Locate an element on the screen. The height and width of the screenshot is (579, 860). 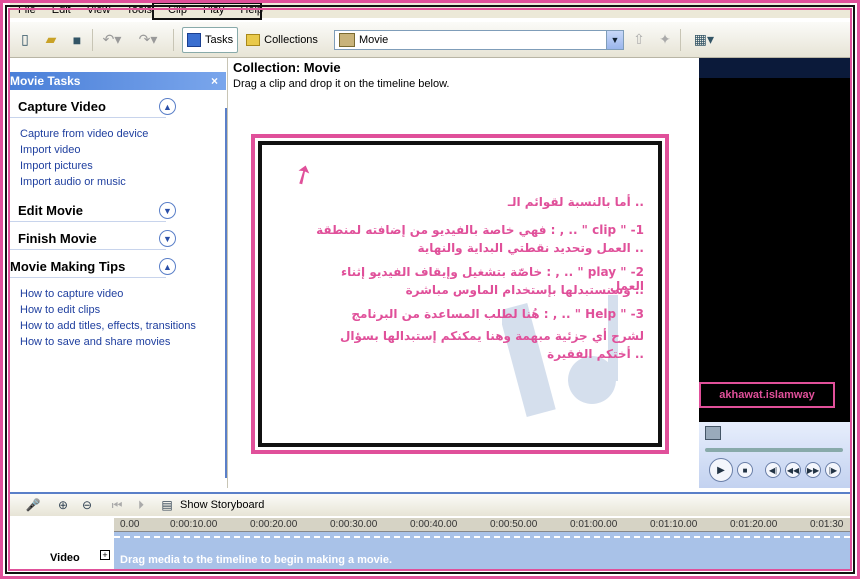
link-how-edit: How to edit clips is located at coordinates (123, 310).